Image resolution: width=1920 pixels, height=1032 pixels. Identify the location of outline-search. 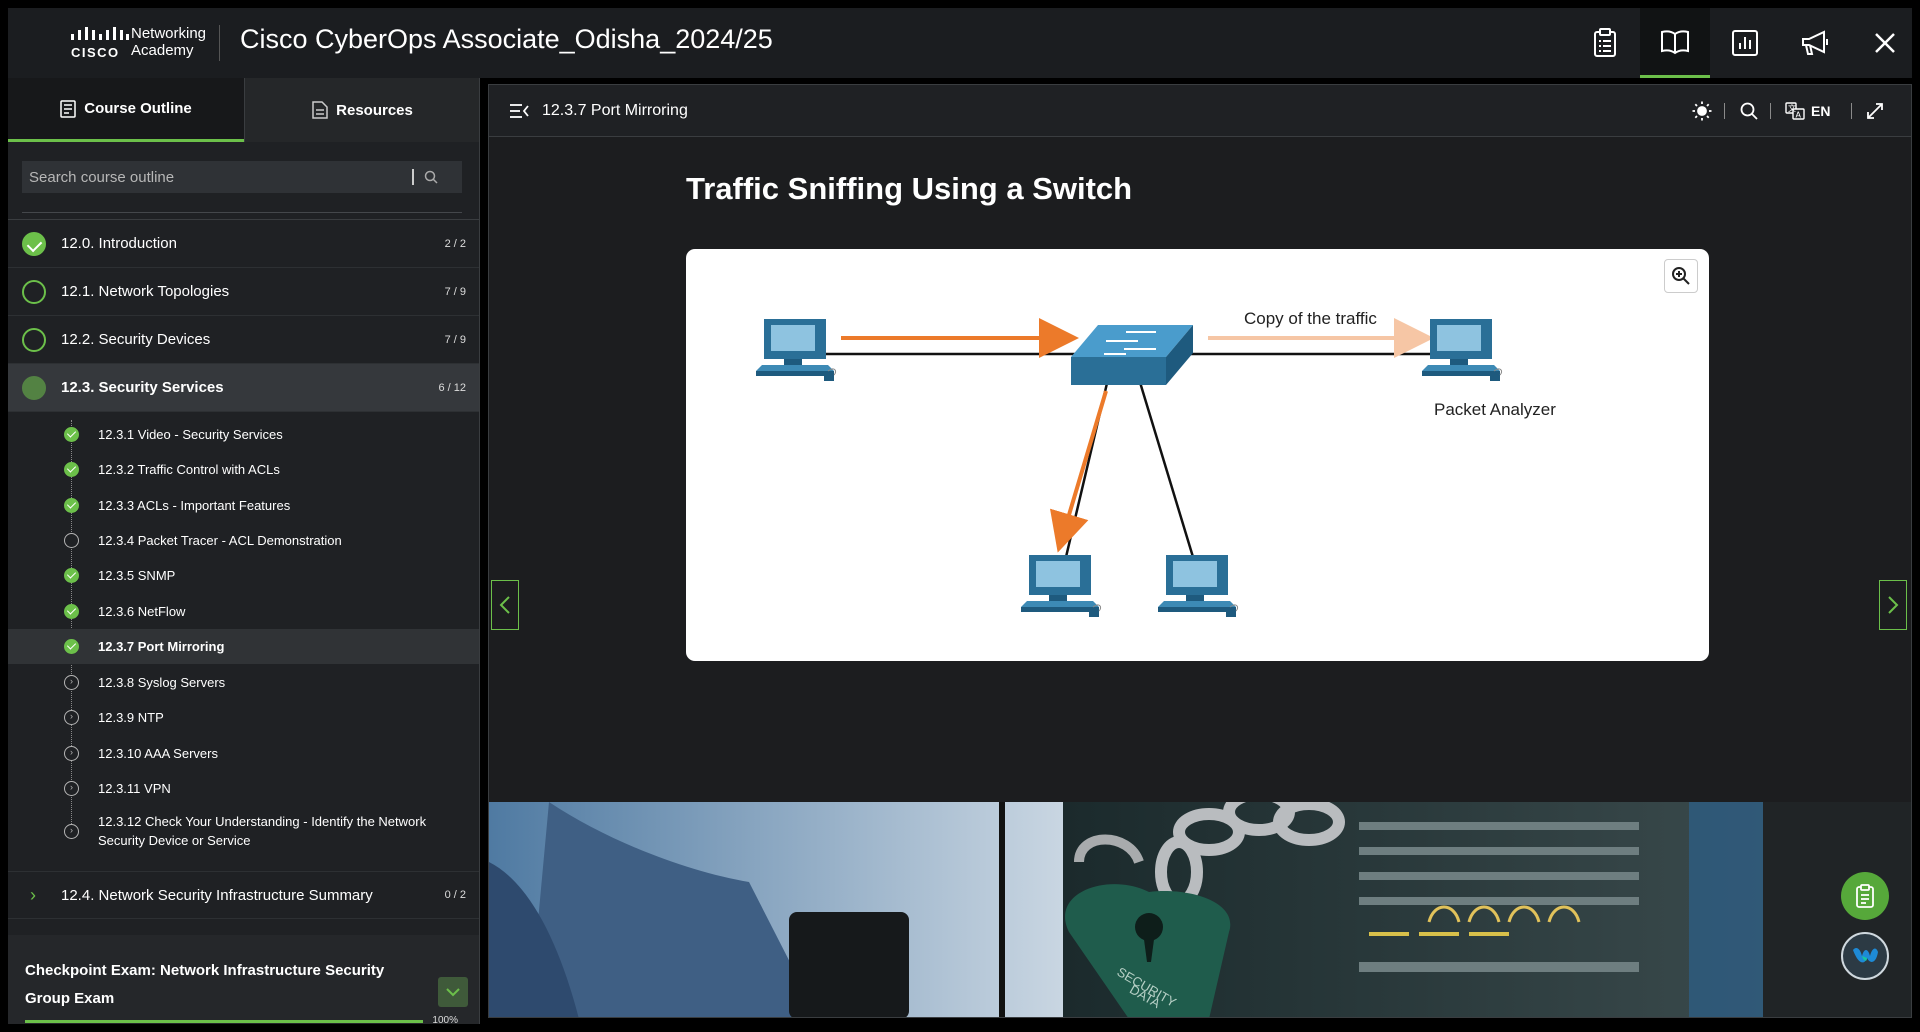
(242, 177).